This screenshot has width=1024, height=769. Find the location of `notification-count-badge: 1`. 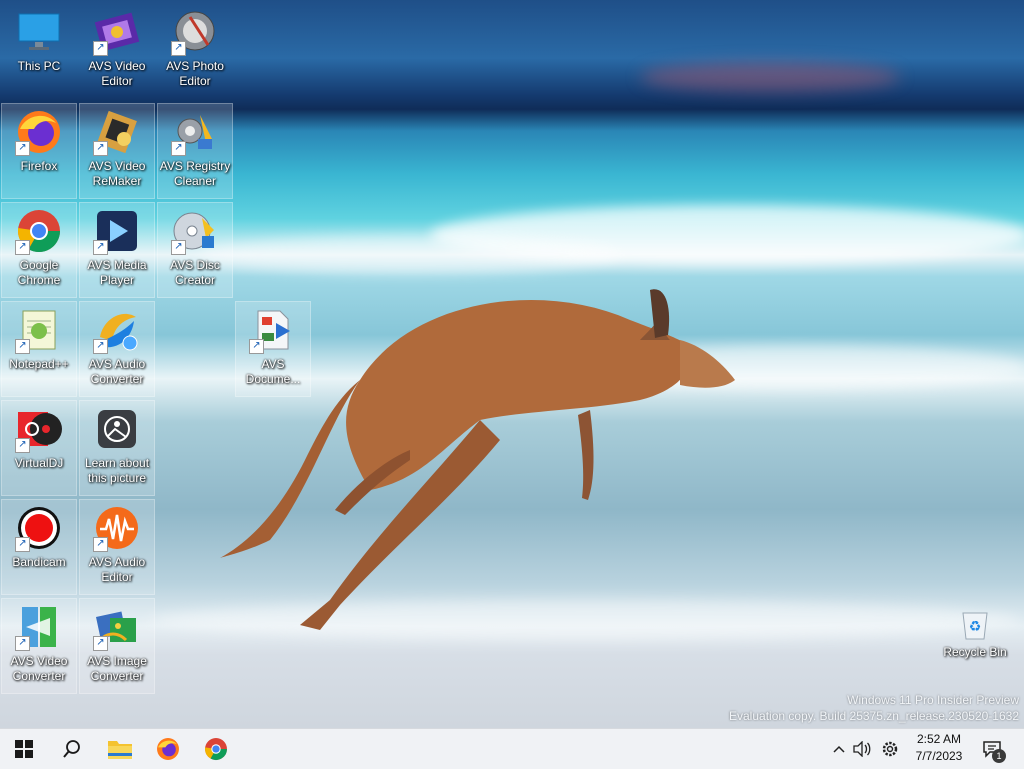

notification-count-badge: 1 is located at coordinates (999, 756).